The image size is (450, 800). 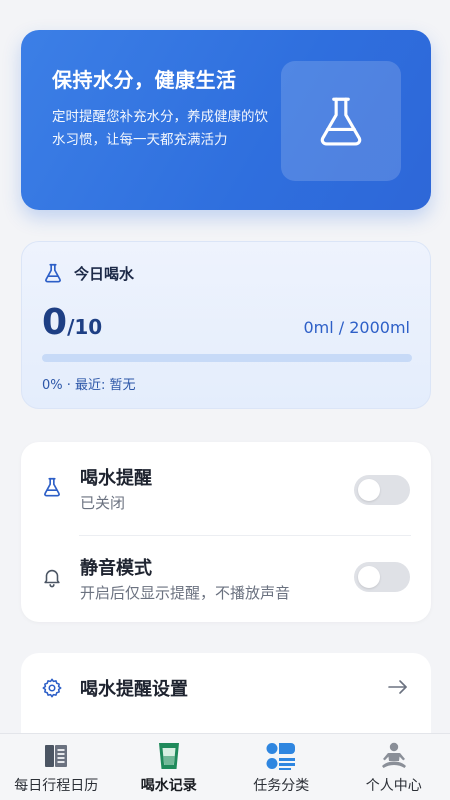 What do you see at coordinates (103, 503) in the screenshot?
I see `reminder-status: 已关闭` at bounding box center [103, 503].